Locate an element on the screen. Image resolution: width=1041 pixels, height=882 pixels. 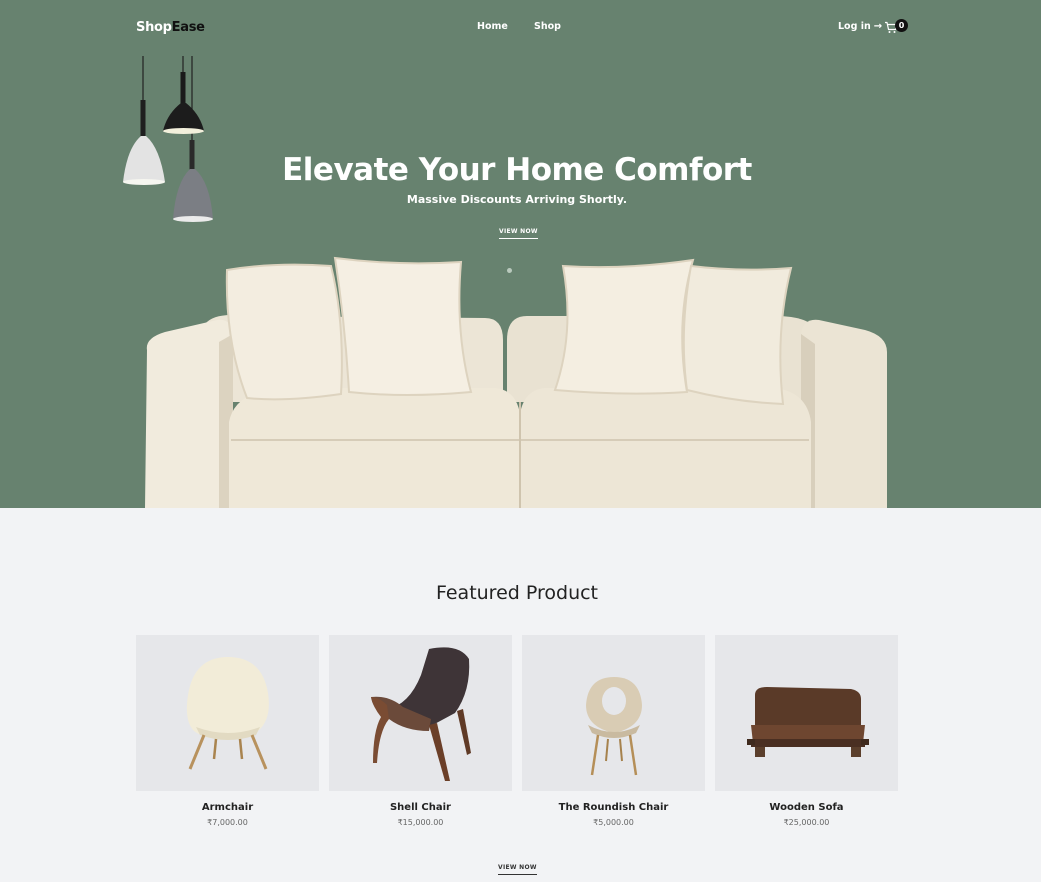
login-link: Log in → is located at coordinates (860, 26).